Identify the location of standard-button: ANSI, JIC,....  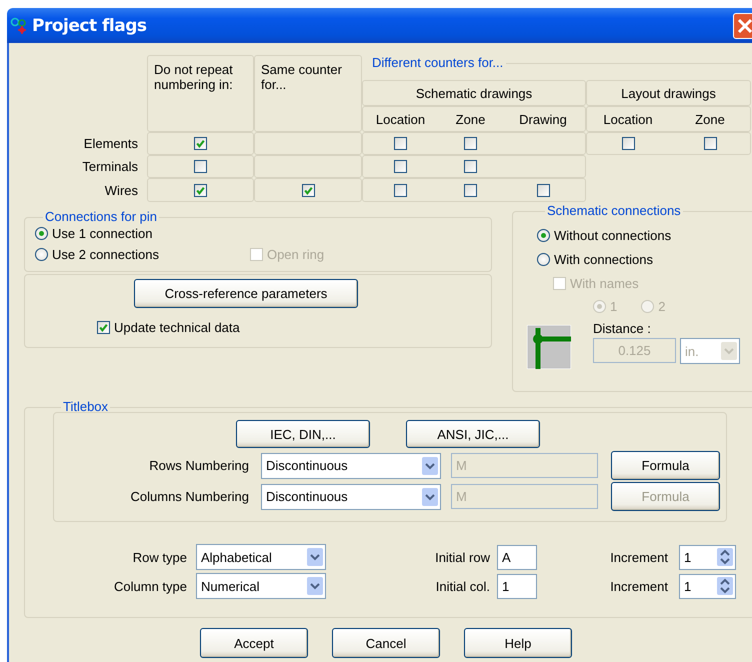
(473, 434).